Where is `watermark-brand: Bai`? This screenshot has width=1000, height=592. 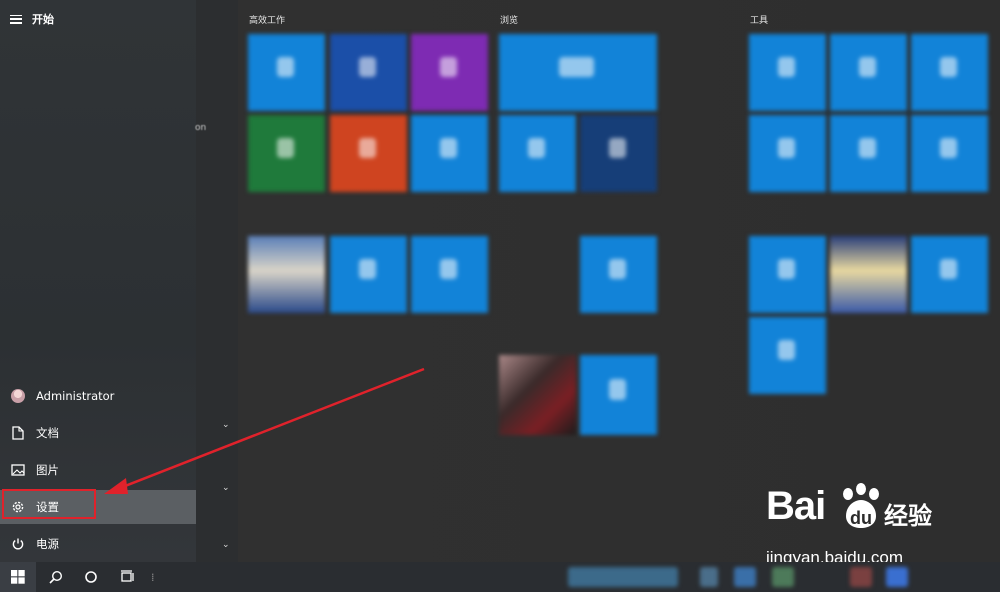 watermark-brand: Bai is located at coordinates (796, 506).